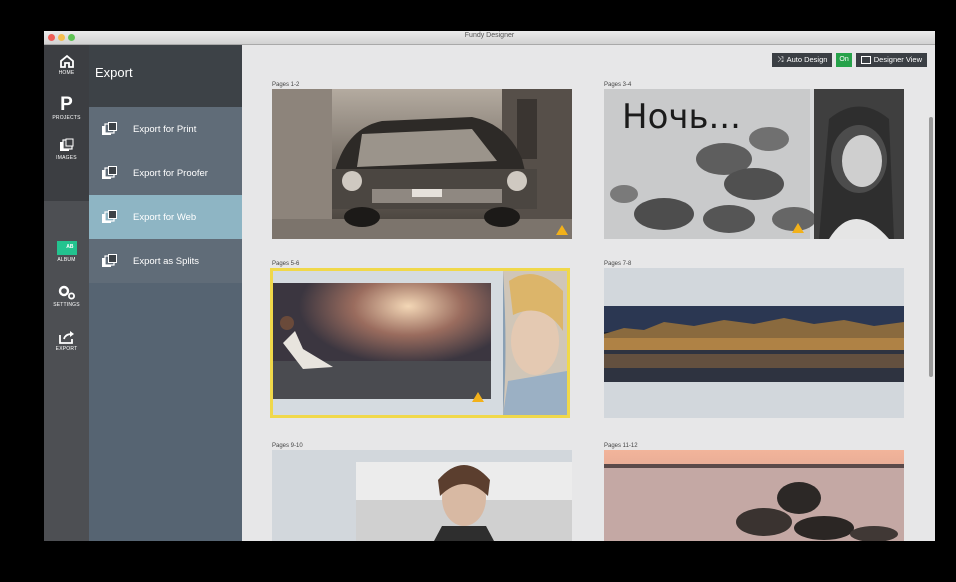 The width and height of the screenshot is (956, 582). Describe the element at coordinates (66, 248) in the screenshot. I see `album-icon: AB` at that location.